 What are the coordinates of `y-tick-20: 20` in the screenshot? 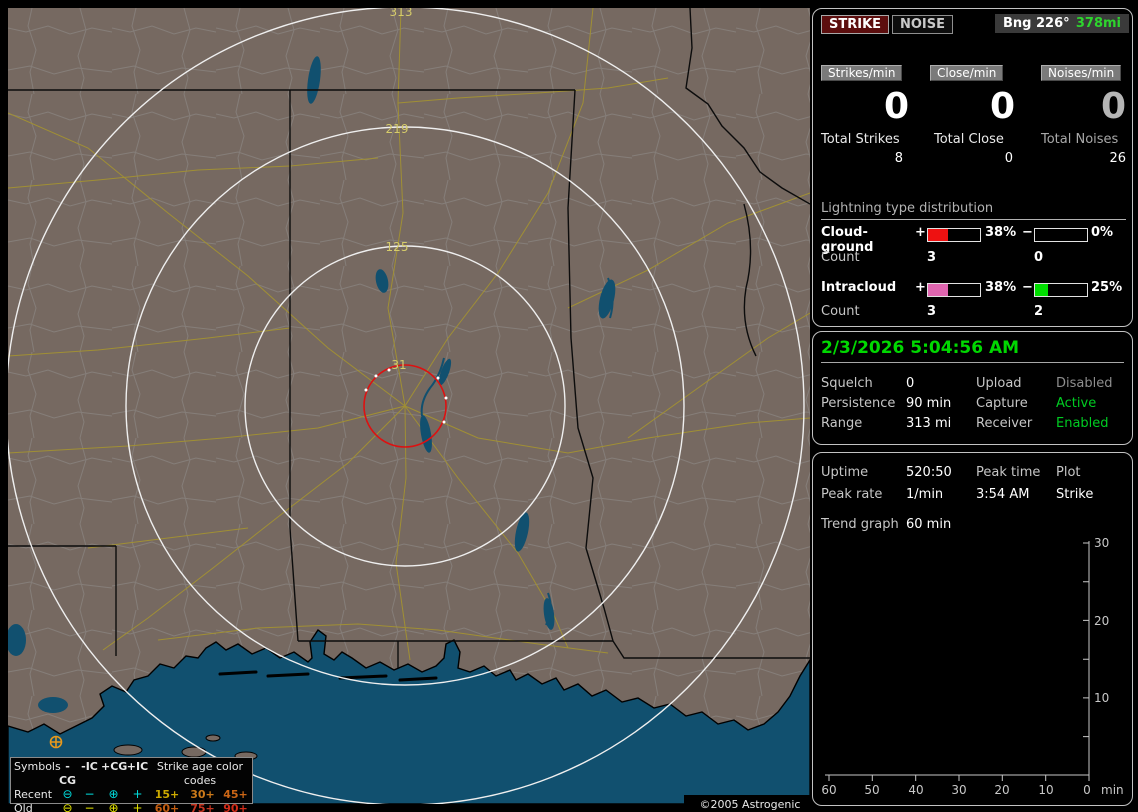 It's located at (1101, 621).